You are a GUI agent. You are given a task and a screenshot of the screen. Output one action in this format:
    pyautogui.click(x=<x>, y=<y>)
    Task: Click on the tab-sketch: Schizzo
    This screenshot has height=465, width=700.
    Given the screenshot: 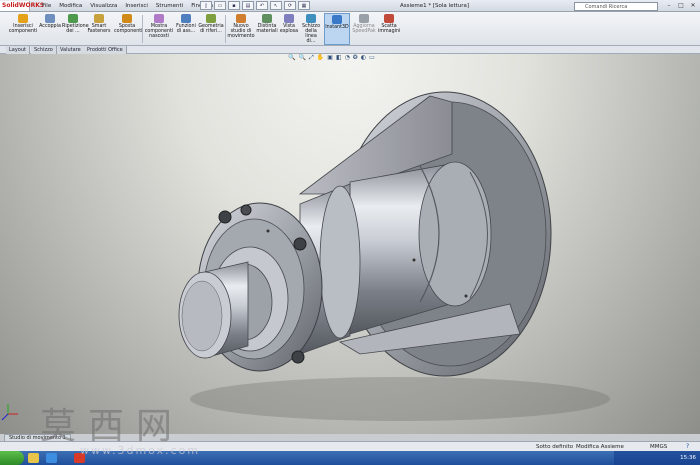 What is the action you would take?
    pyautogui.click(x=44, y=50)
    